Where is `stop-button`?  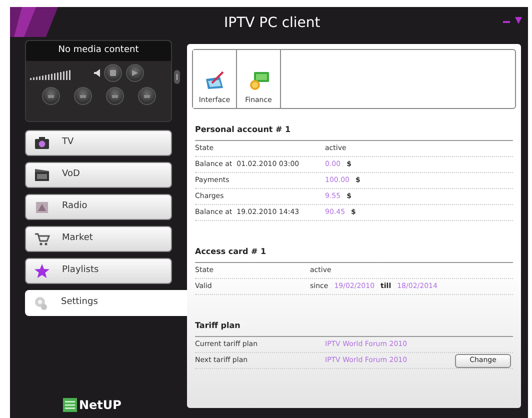
stop-button is located at coordinates (113, 73).